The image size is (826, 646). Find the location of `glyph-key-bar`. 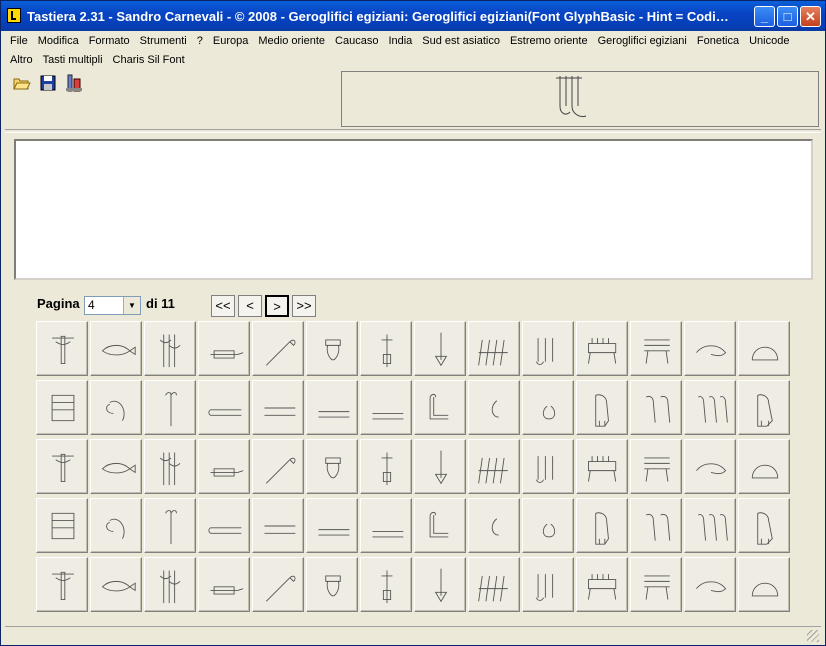

glyph-key-bar is located at coordinates (224, 407).